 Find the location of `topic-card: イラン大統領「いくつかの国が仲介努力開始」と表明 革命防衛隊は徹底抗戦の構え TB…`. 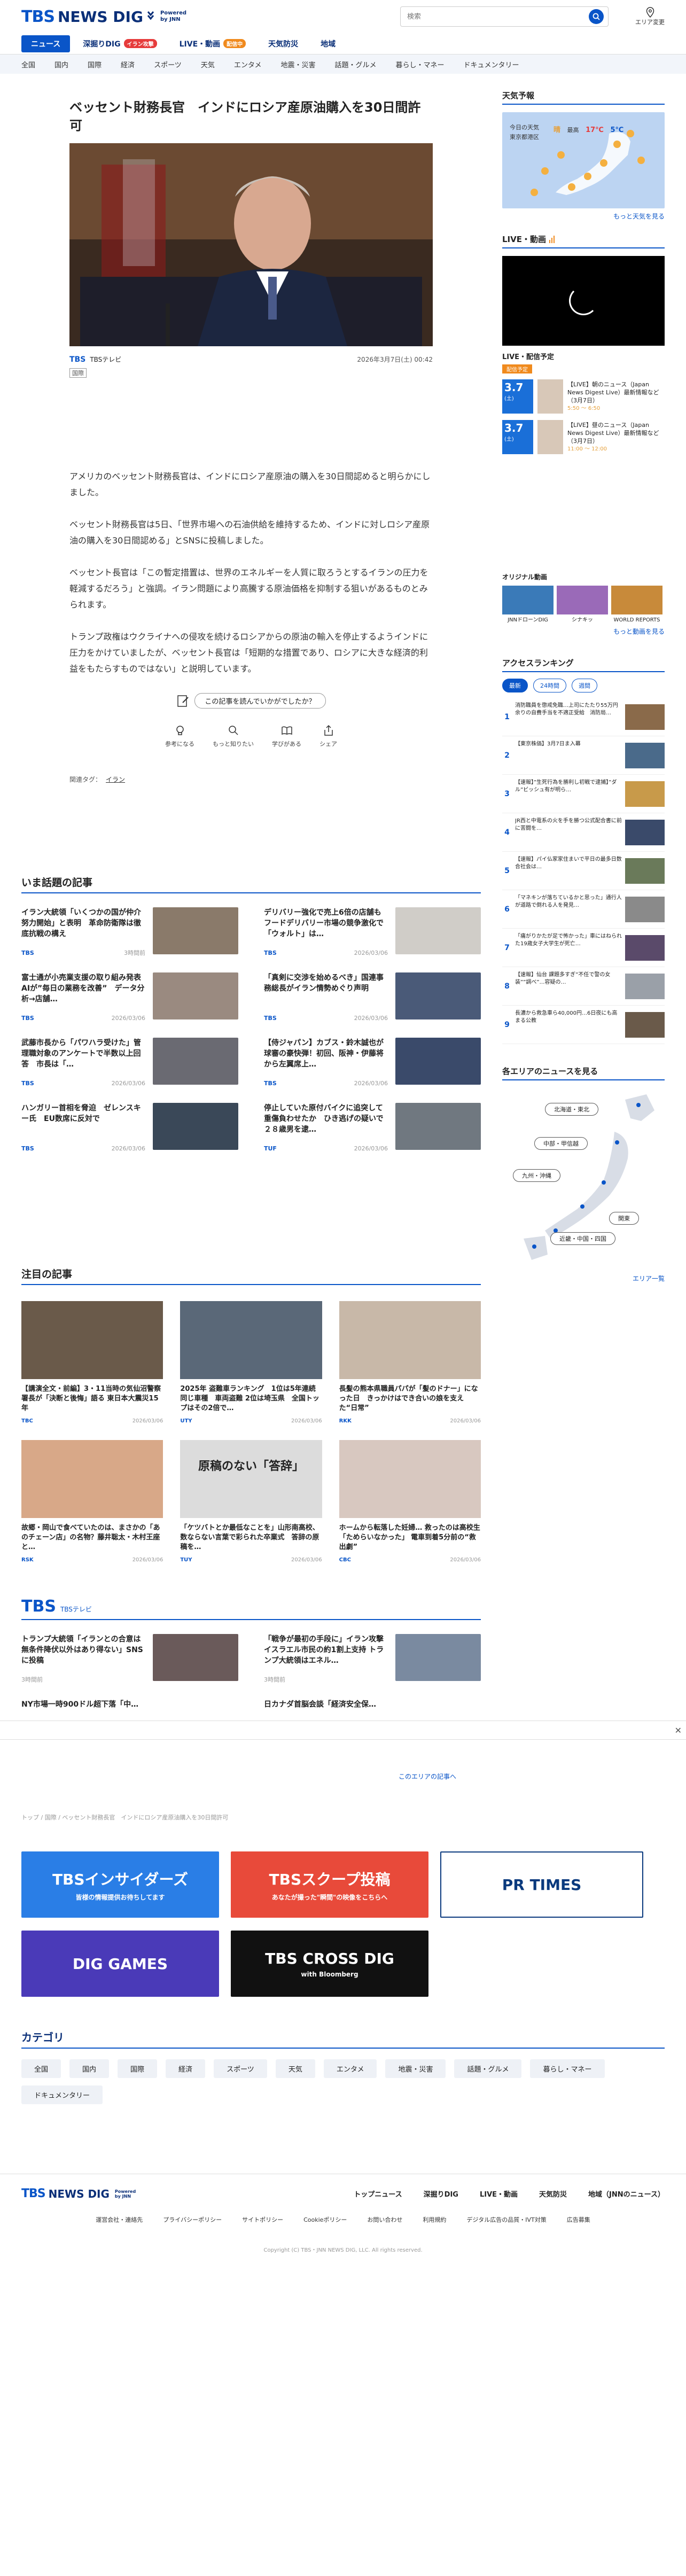

topic-card: イラン大統領「いくつかの国が仲介努力開始」と表明 革命防衛隊は徹底抗戦の構え TB… is located at coordinates (129, 933).